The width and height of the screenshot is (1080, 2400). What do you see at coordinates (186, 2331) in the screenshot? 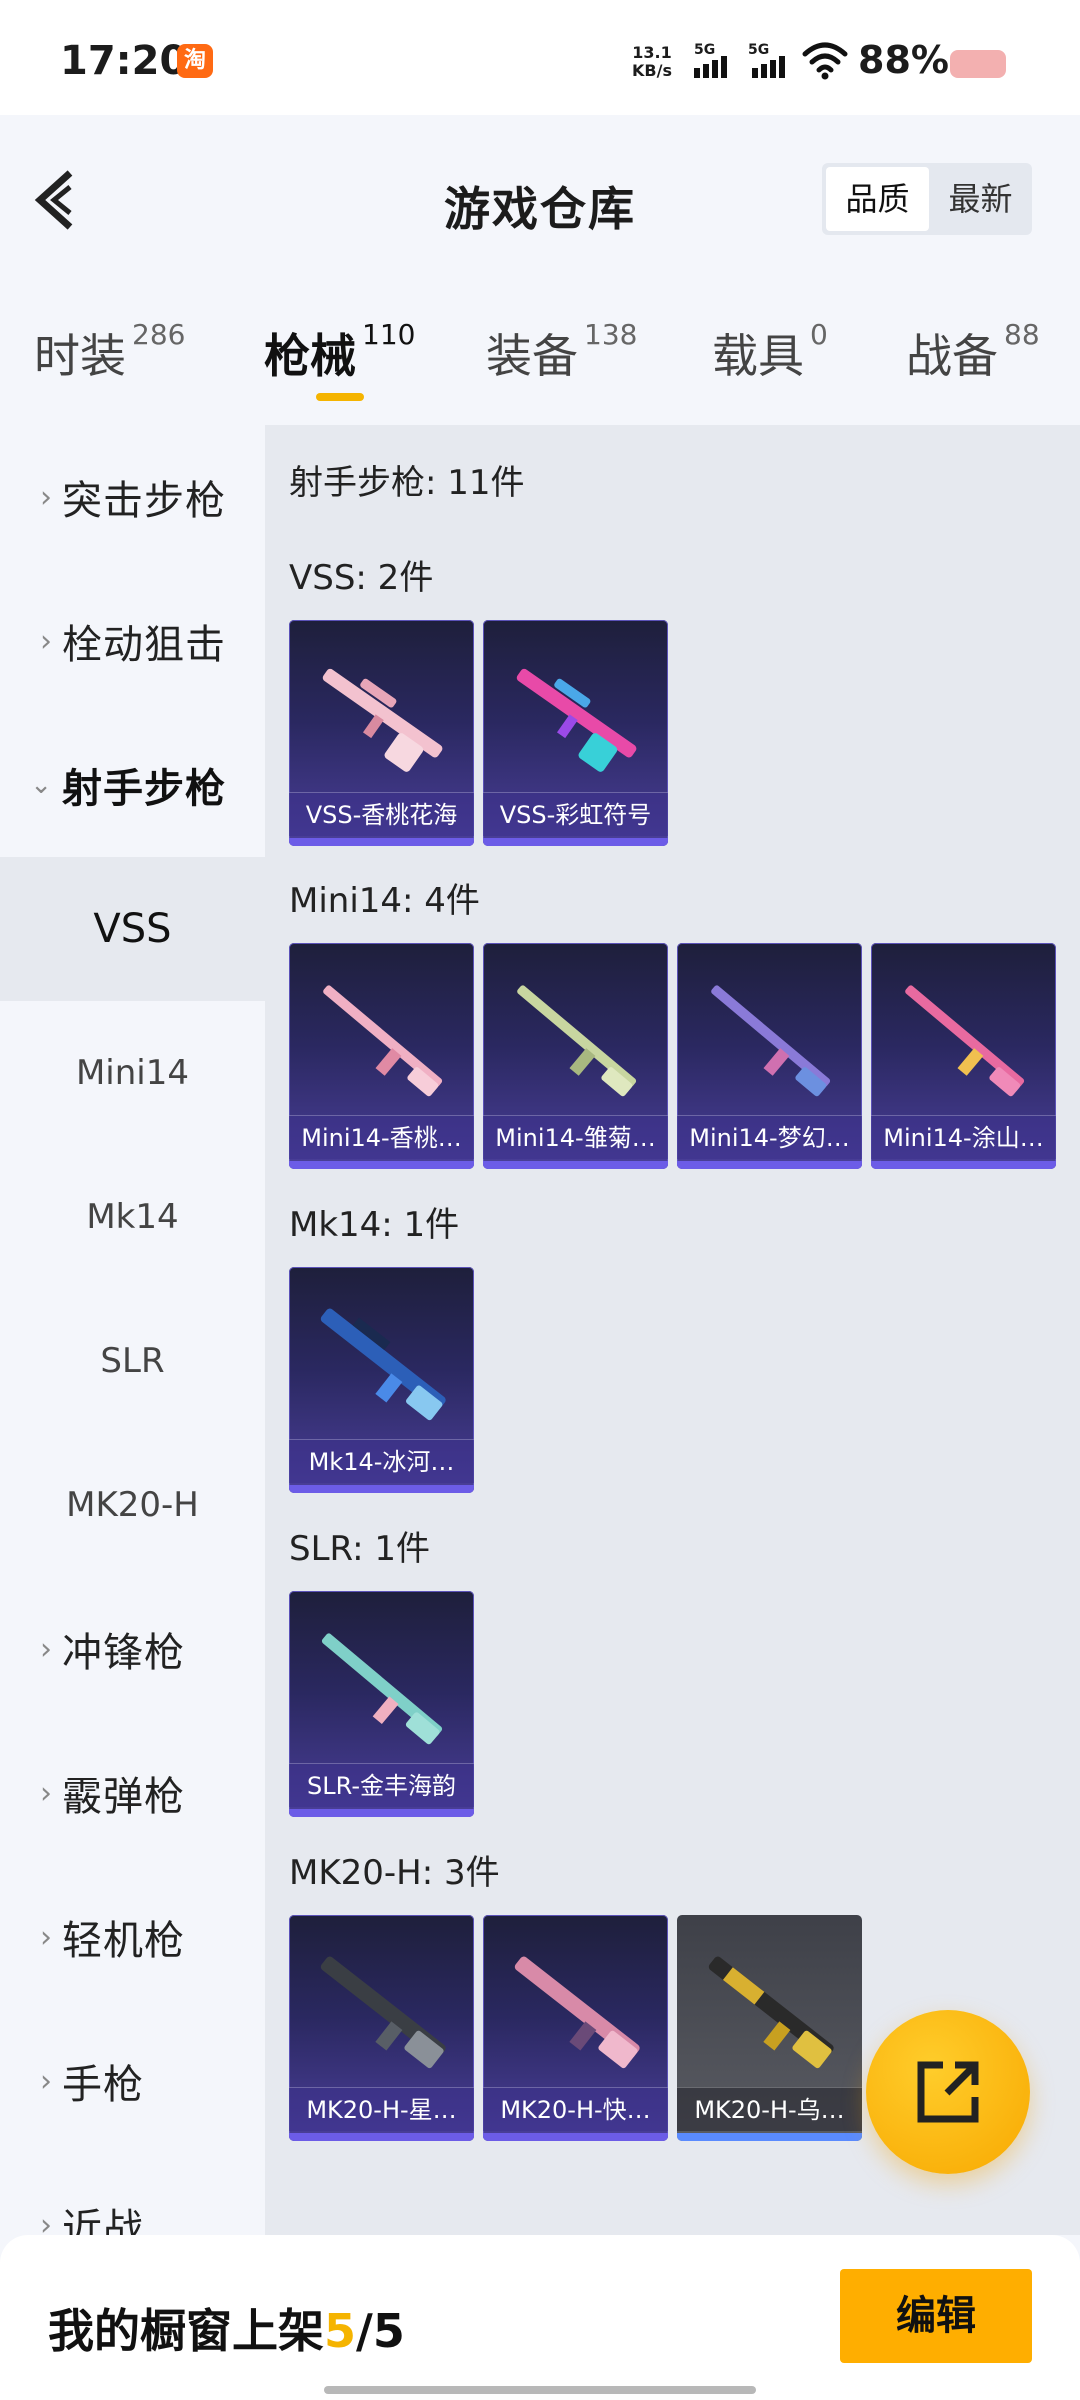
I see `showcase-label: 我的橱窗上架` at bounding box center [186, 2331].